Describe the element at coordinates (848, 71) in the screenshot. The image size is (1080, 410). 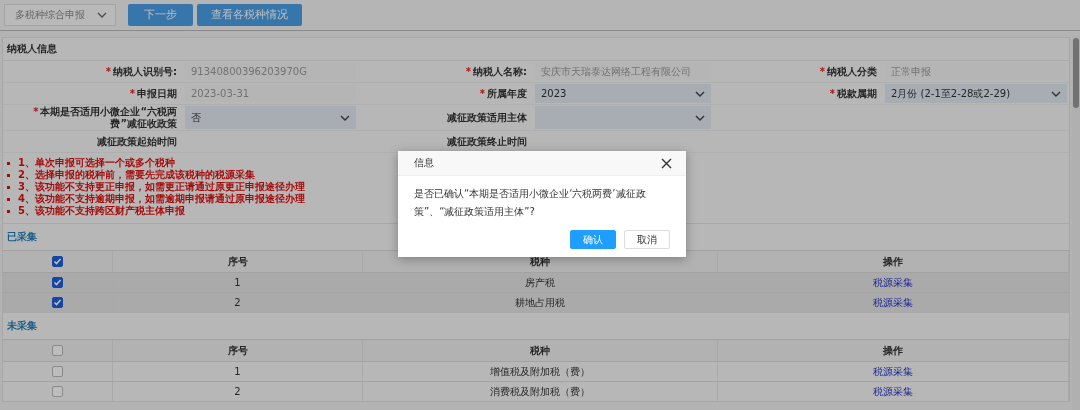
I see `field-label: * 纳税人分类` at that location.